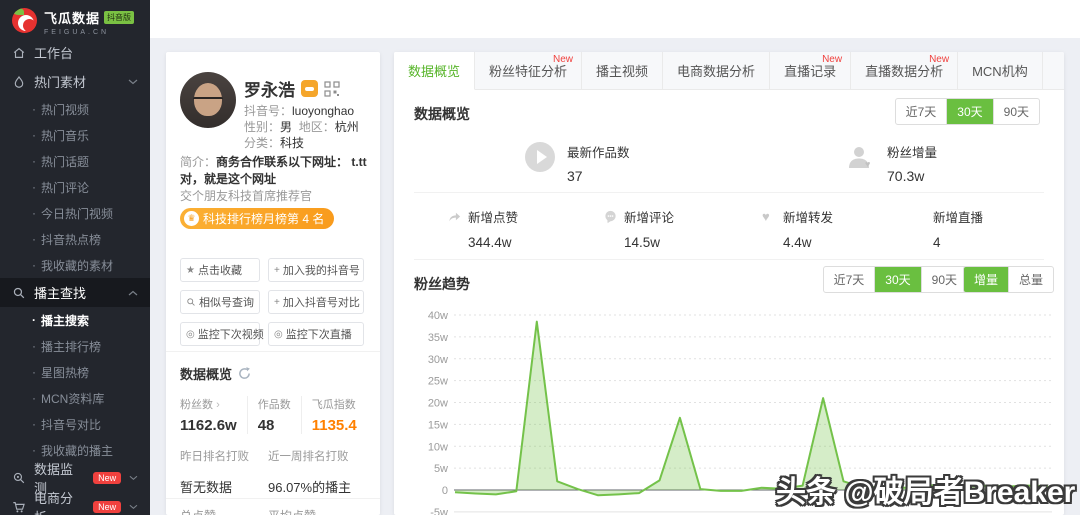 This screenshot has width=1080, height=515. What do you see at coordinates (75, 187) in the screenshot?
I see `sidebar-subitem: 热门评论` at bounding box center [75, 187].